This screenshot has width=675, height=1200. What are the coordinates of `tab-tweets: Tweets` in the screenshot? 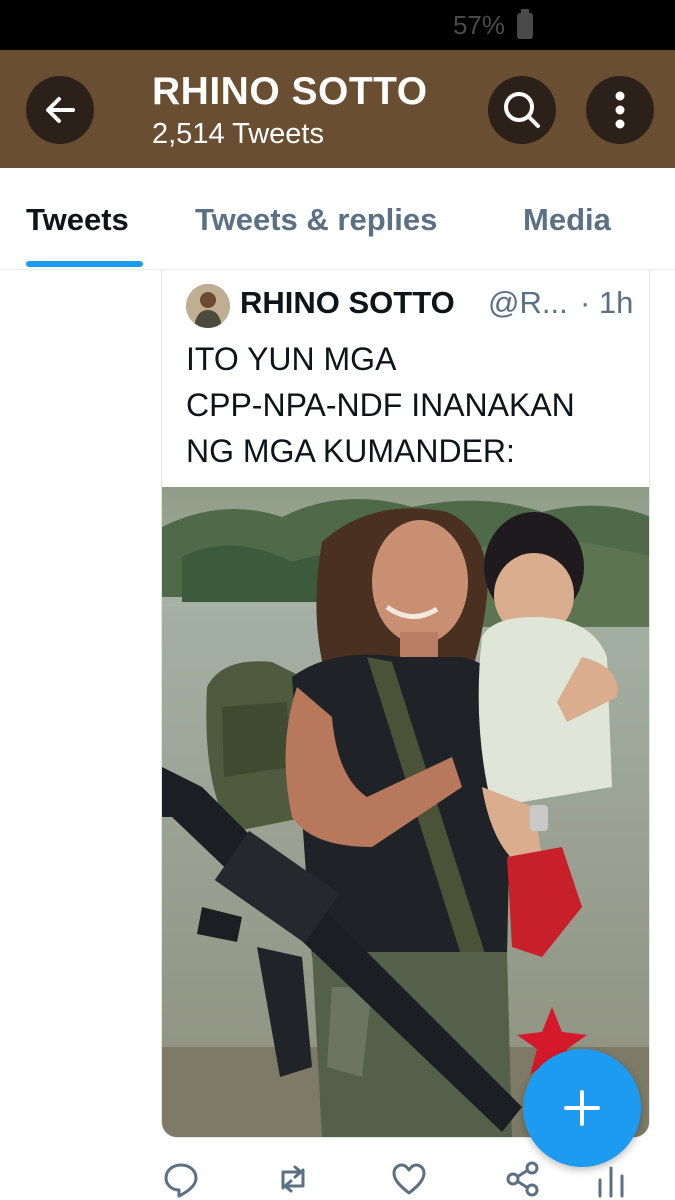 It's located at (77, 220).